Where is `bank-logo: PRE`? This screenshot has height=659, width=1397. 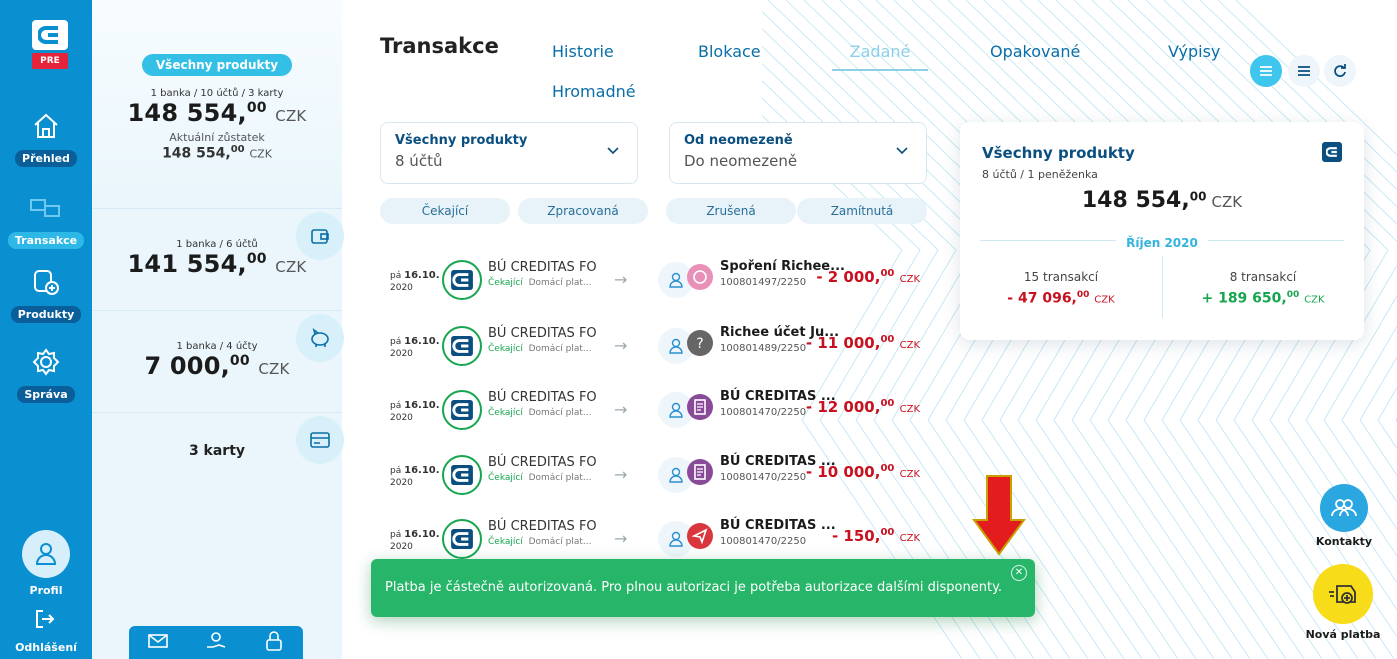 bank-logo: PRE is located at coordinates (50, 47).